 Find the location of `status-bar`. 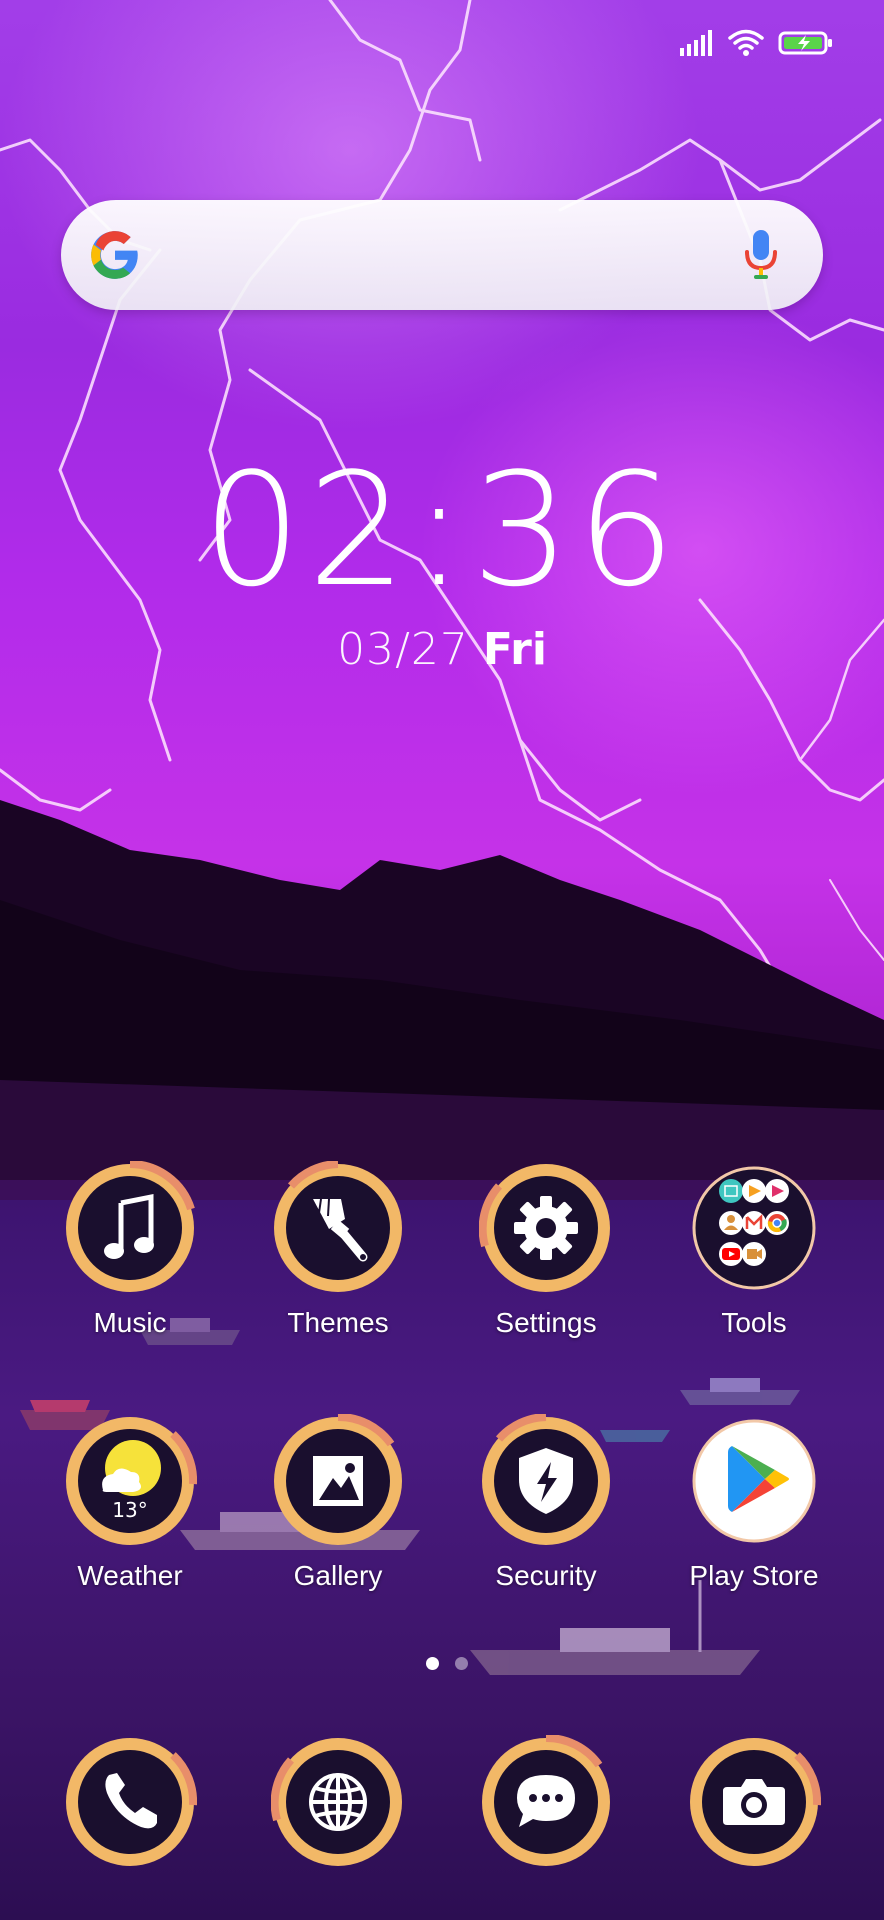

status-bar is located at coordinates (757, 43).